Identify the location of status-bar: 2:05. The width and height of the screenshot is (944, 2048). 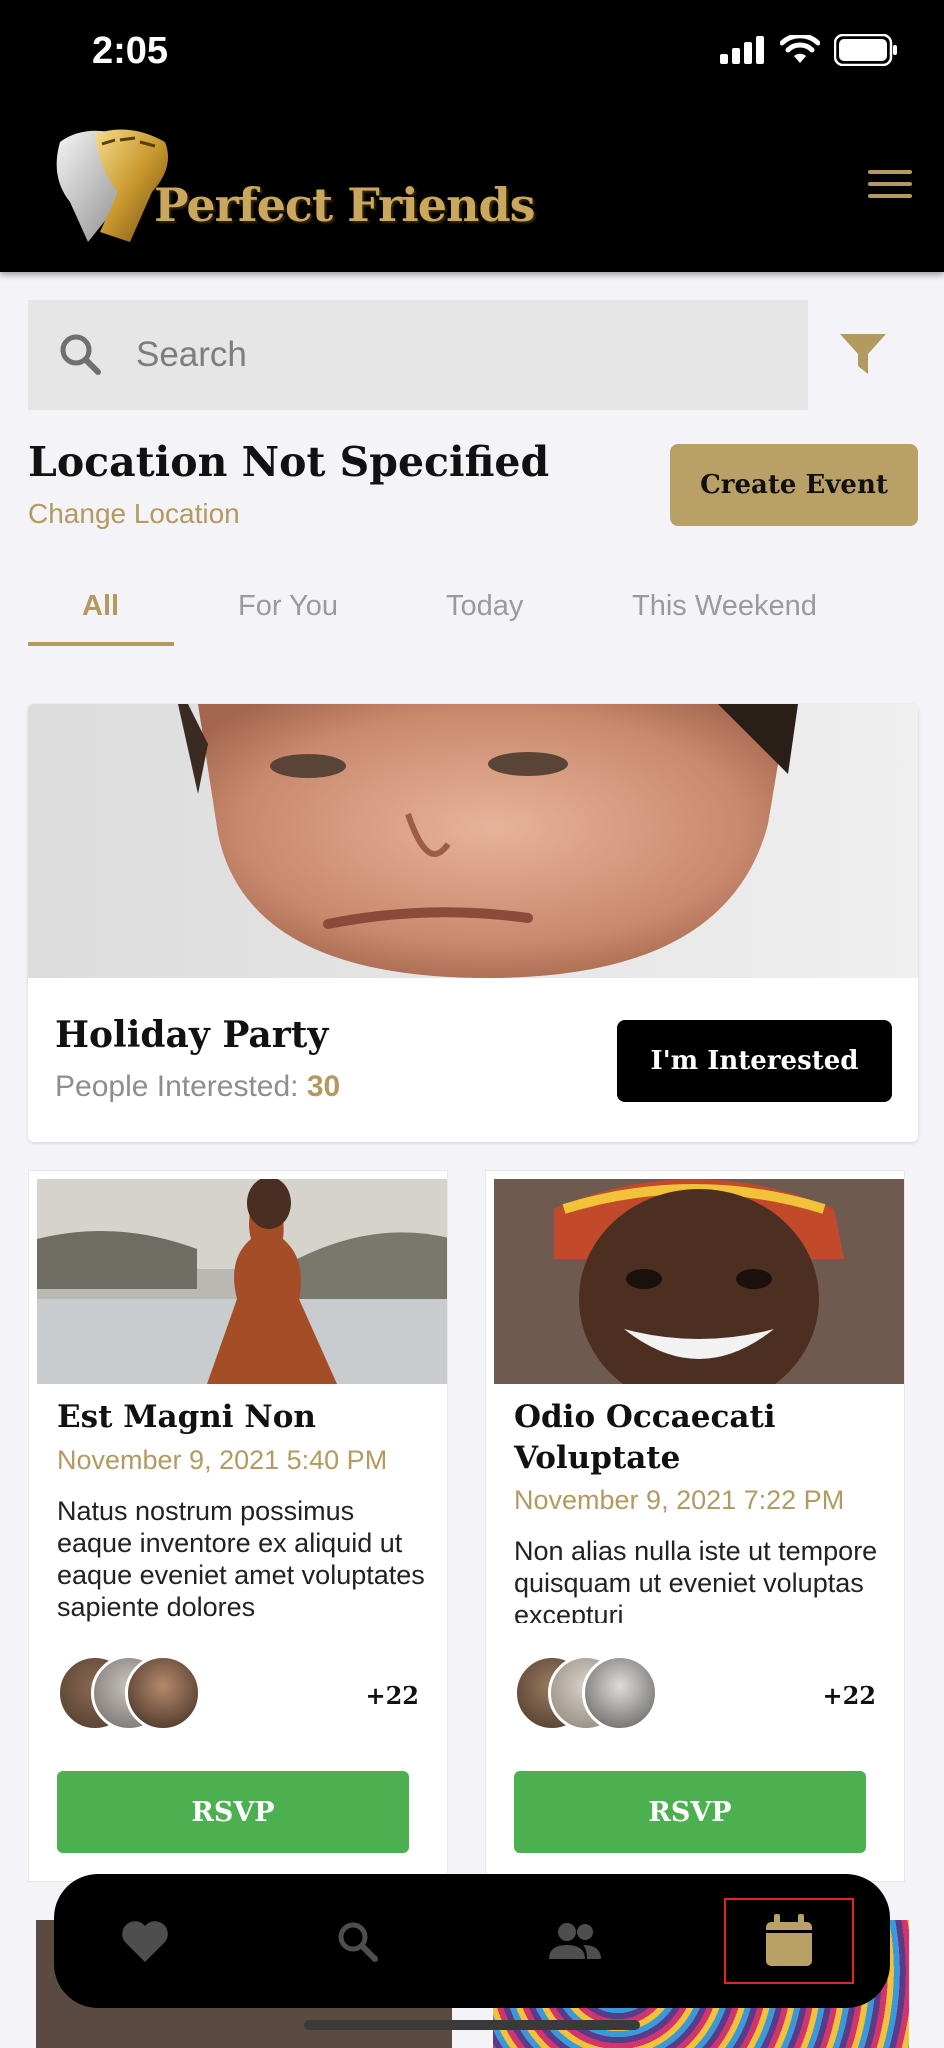
(472, 50).